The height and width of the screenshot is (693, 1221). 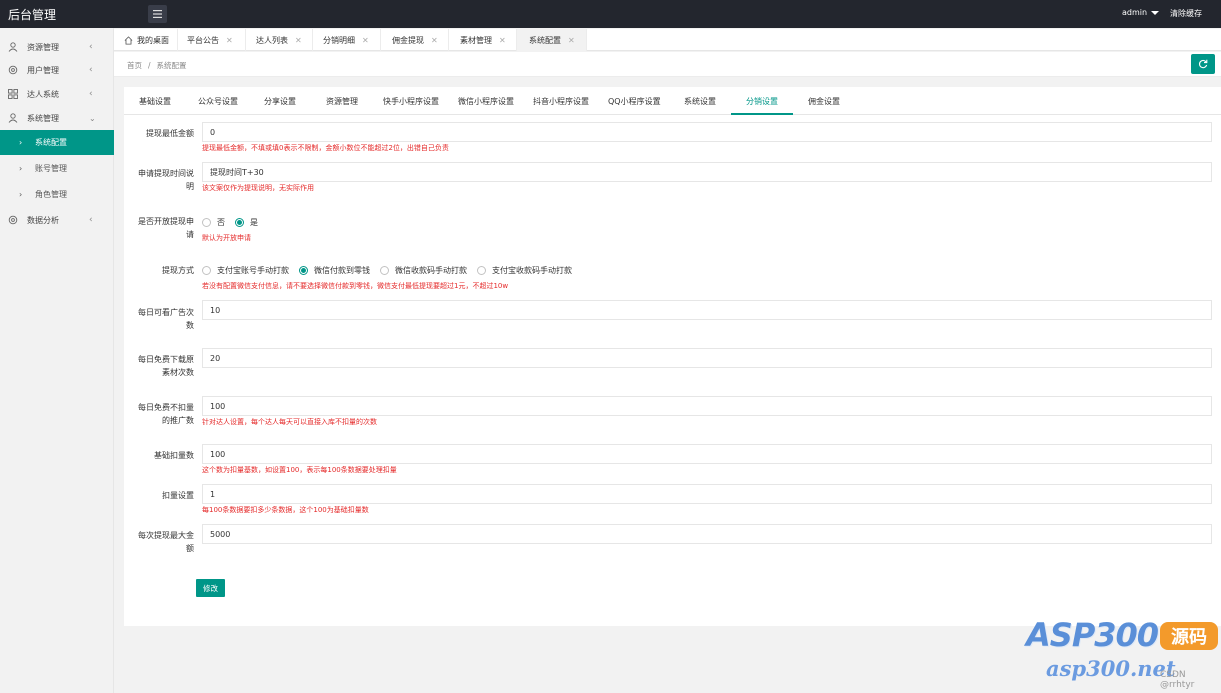 I want to click on sidebar-subitem-accounts: › 账号管理, so click(x=57, y=168).